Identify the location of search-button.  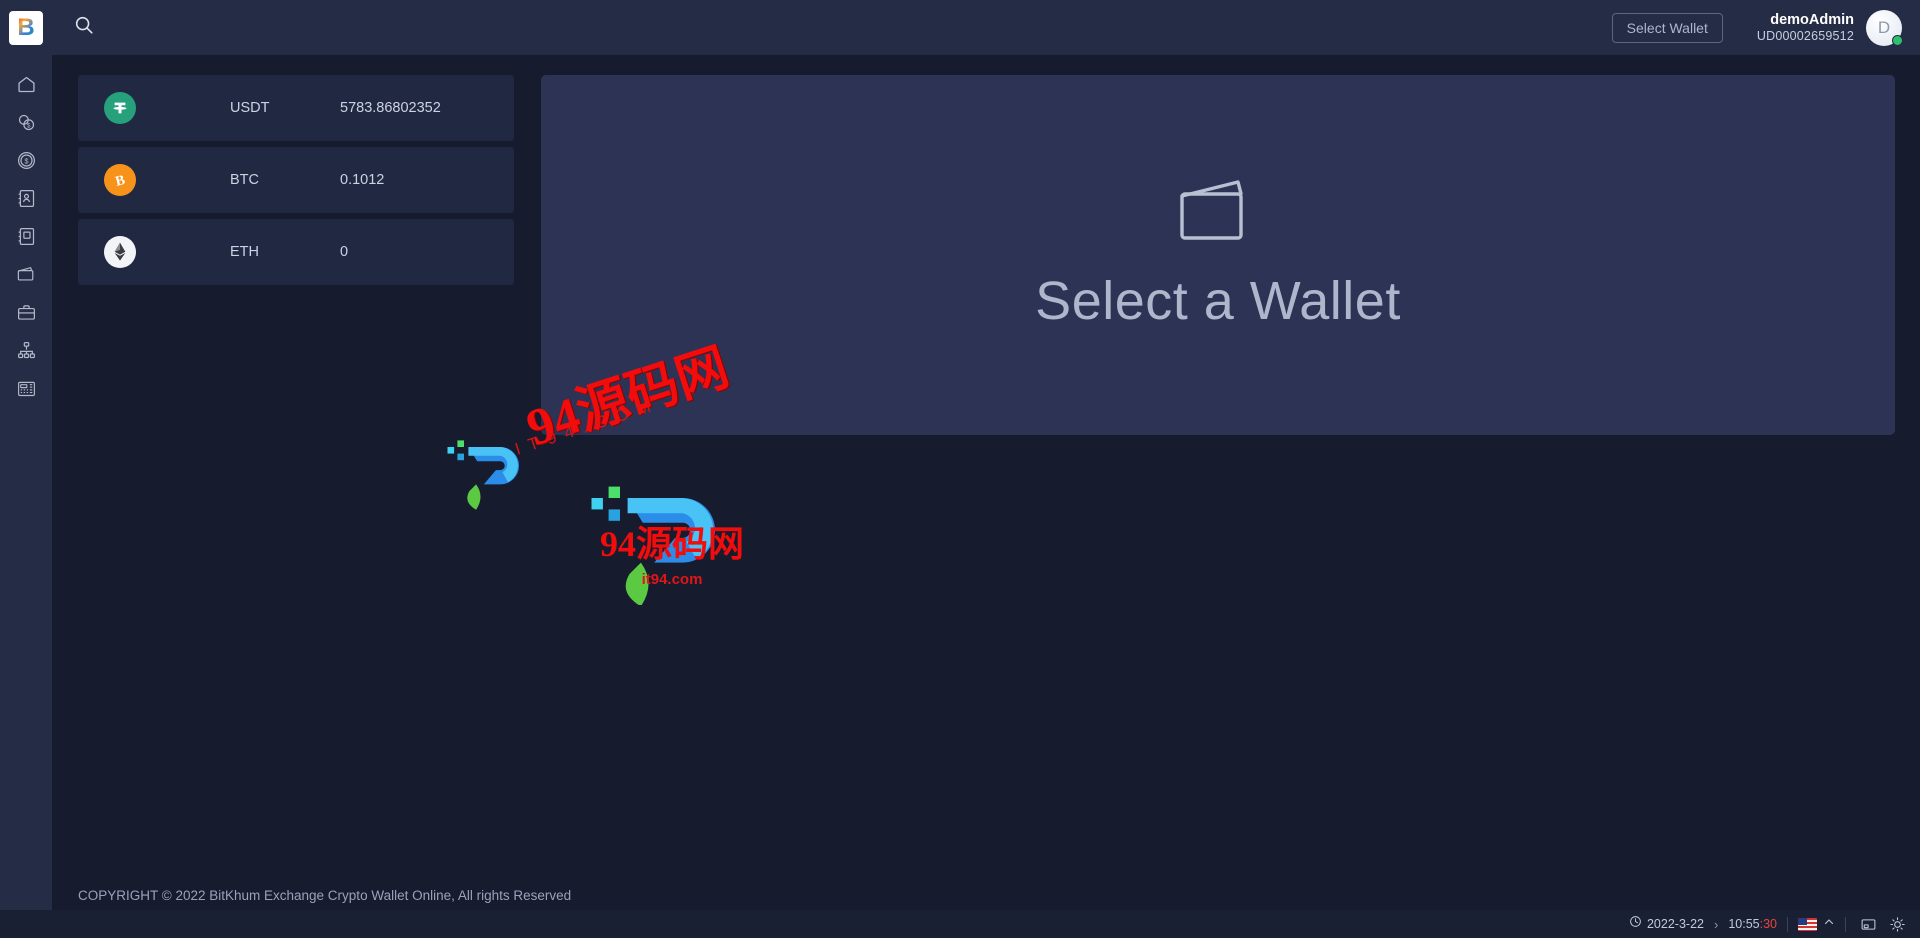
(84, 28).